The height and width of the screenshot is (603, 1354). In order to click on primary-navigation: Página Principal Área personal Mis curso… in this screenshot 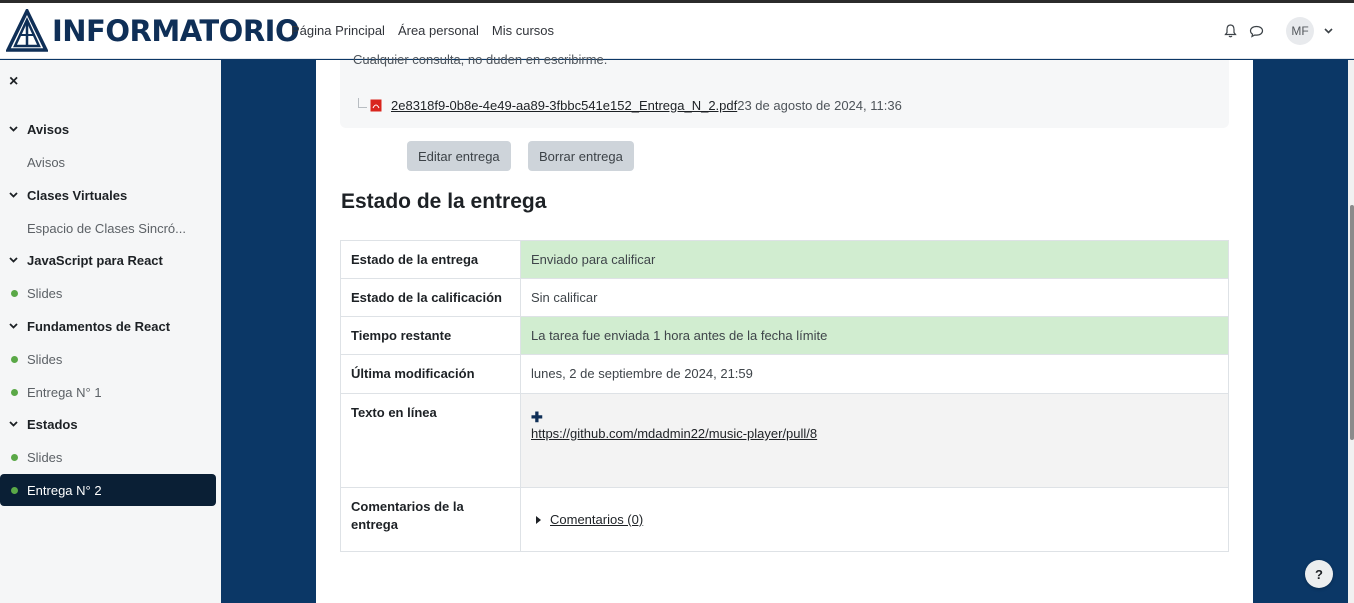, I will do `click(422, 30)`.